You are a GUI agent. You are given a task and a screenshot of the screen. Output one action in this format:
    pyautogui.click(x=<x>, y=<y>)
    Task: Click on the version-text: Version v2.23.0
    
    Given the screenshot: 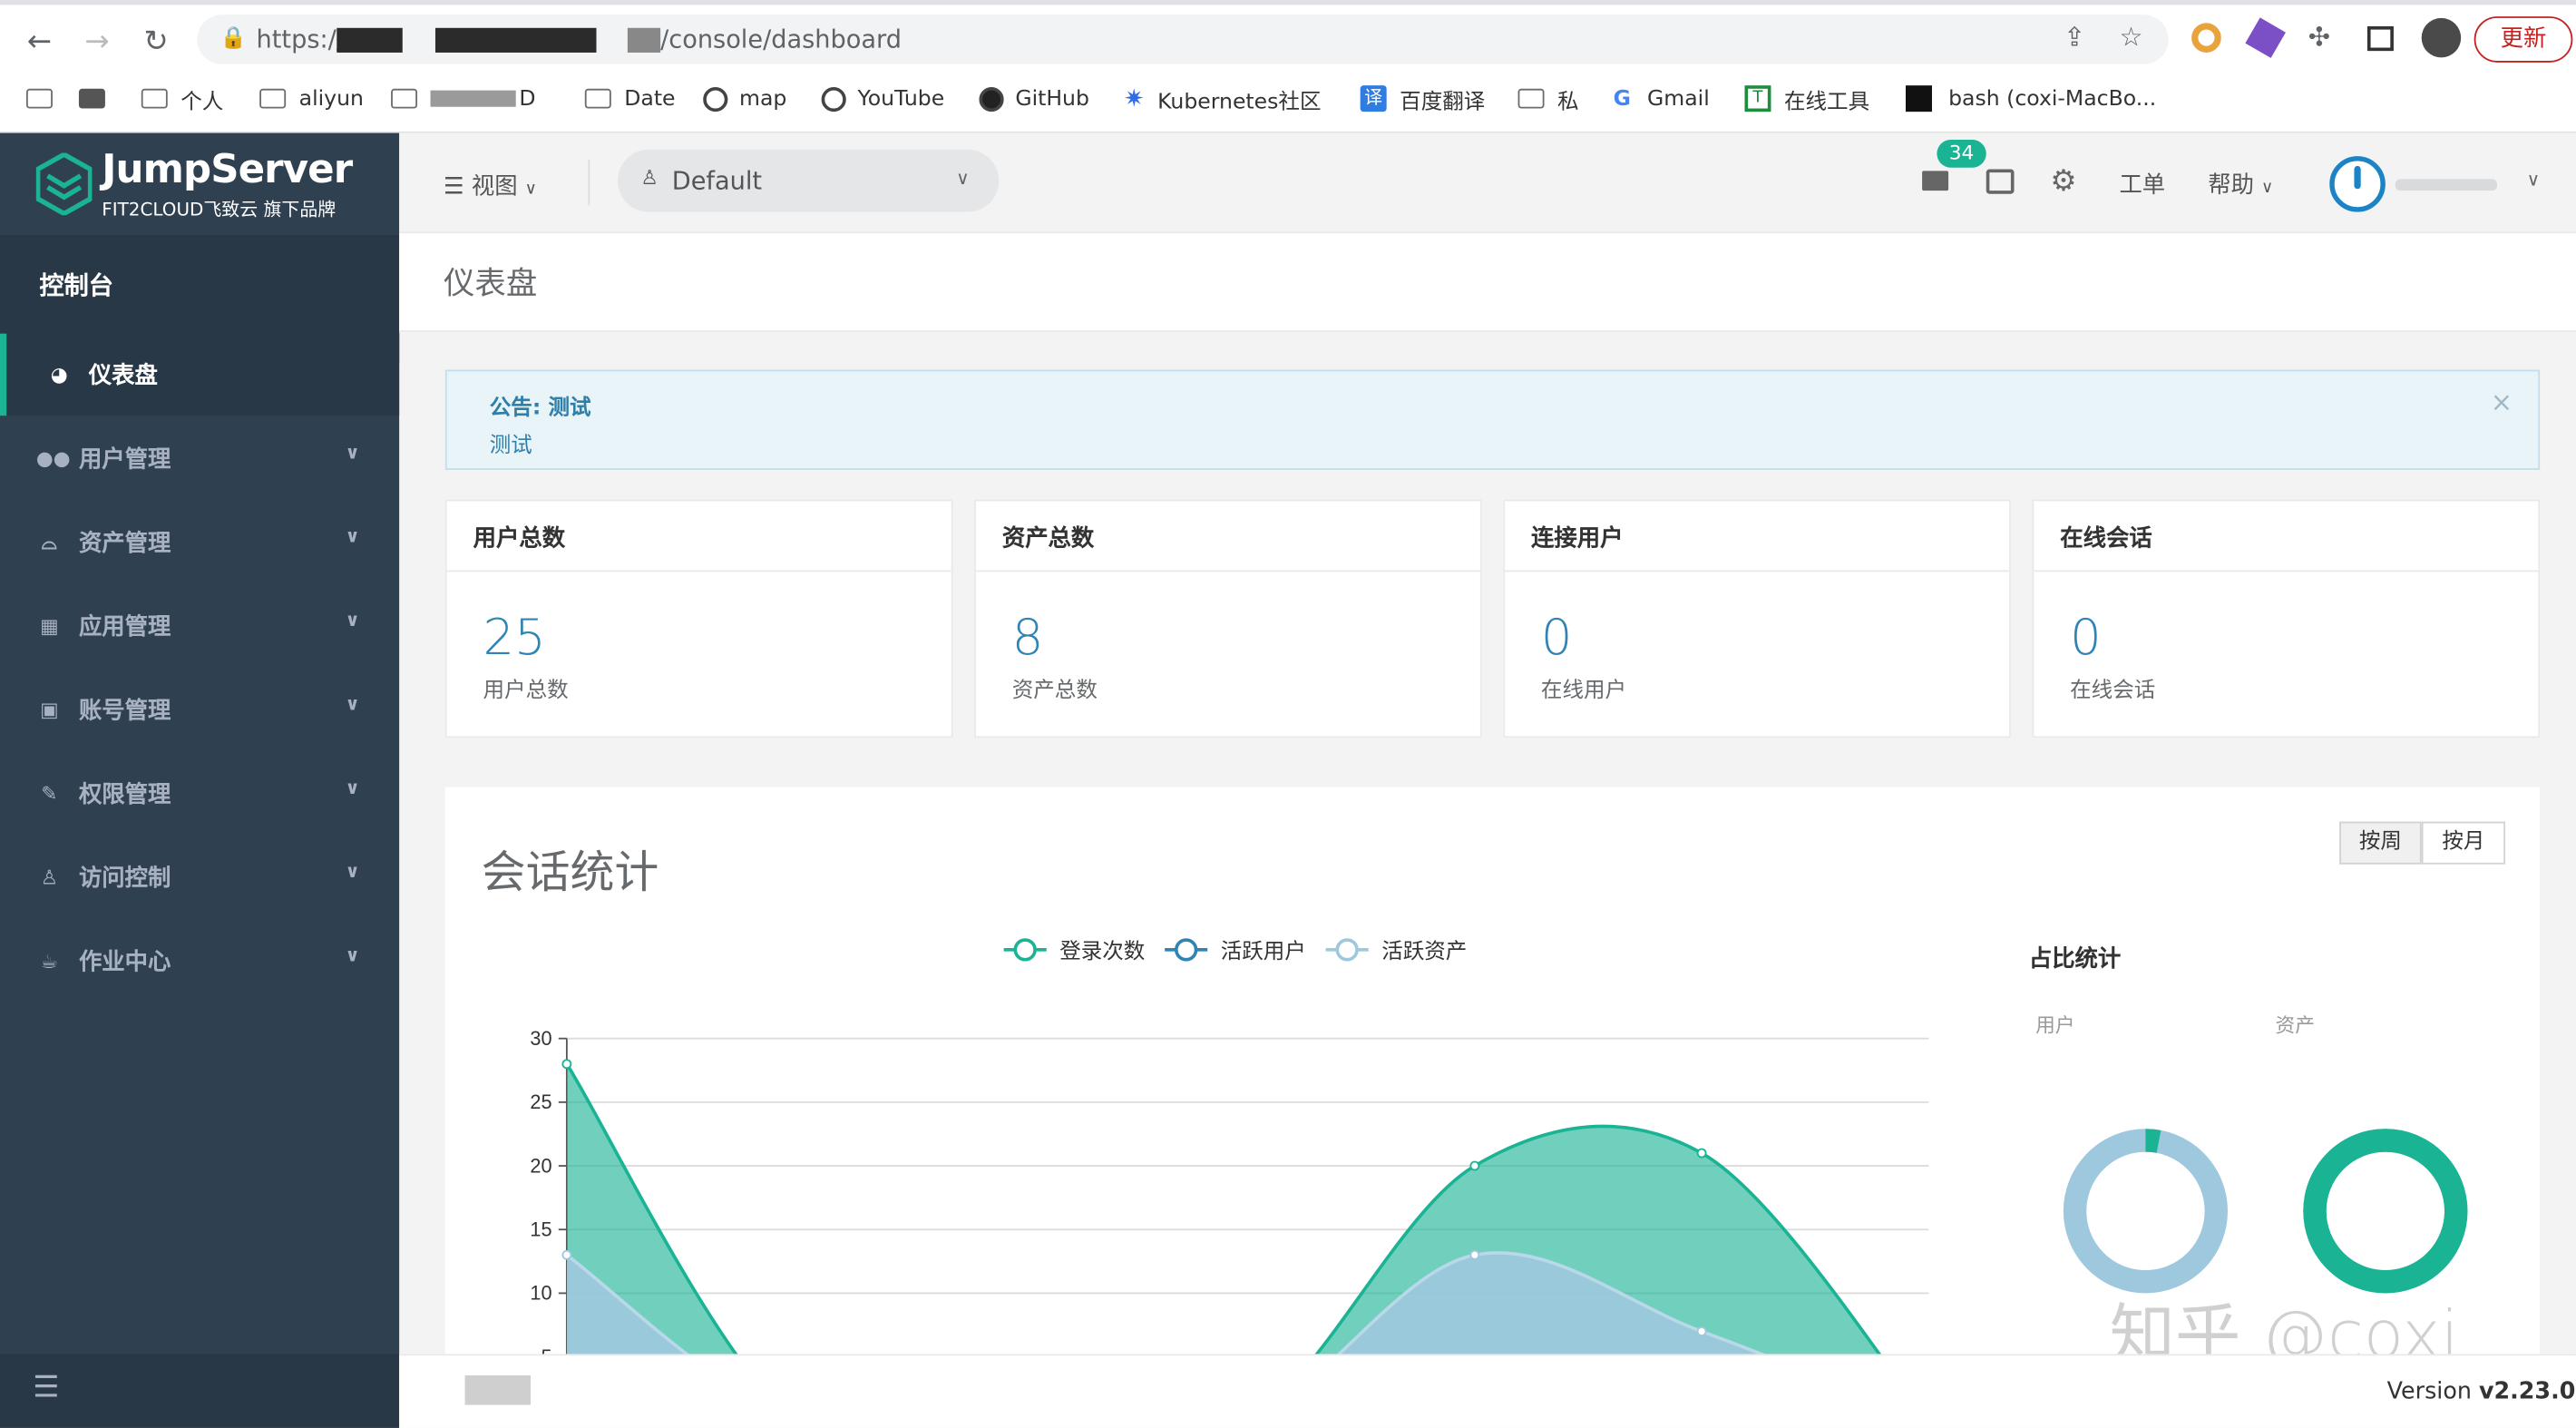 What is the action you would take?
    pyautogui.click(x=2481, y=1391)
    